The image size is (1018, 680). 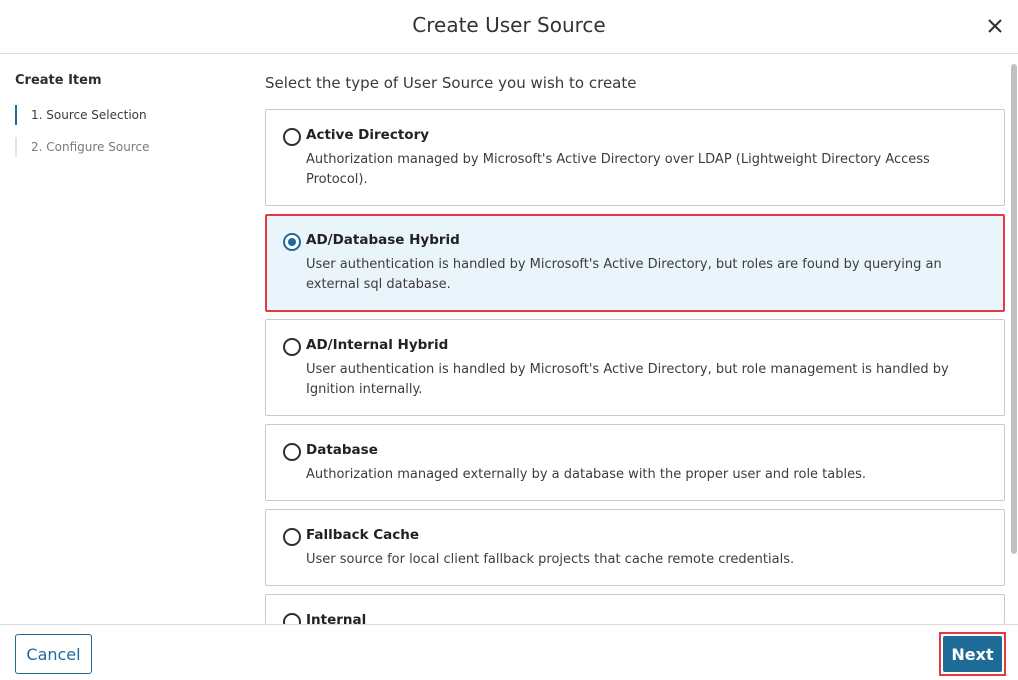 What do you see at coordinates (635, 609) in the screenshot?
I see `option-internal: Internal` at bounding box center [635, 609].